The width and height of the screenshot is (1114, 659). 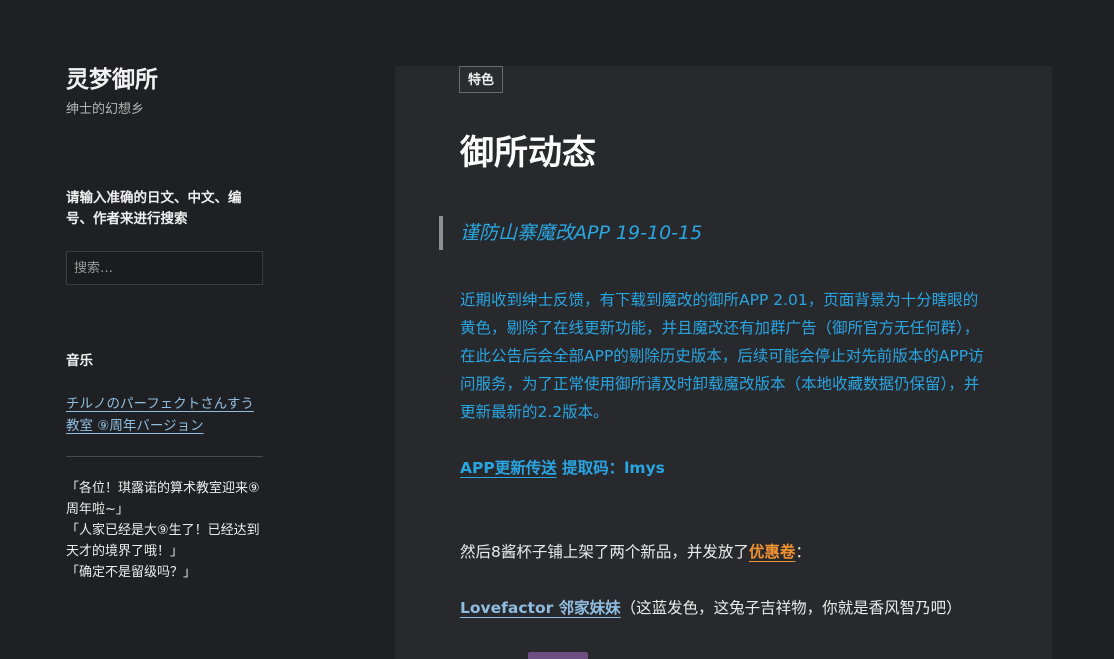 I want to click on quote-line: 「人家已经是大⑨生了！已经达到天才的境界了哦！」, so click(x=163, y=541).